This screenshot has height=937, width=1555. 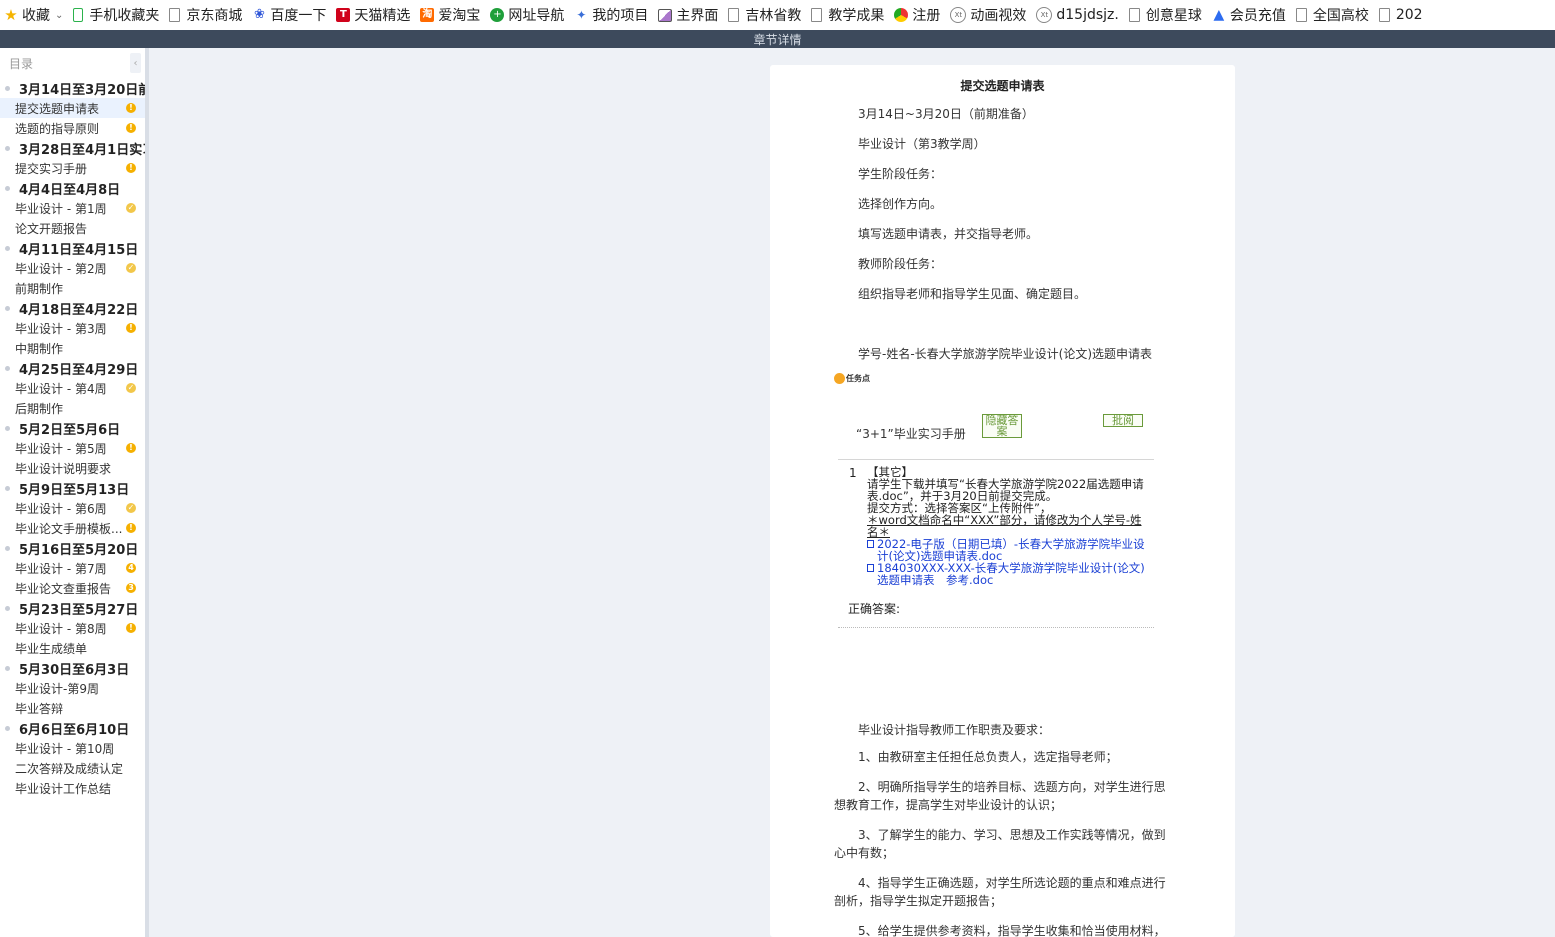 I want to click on bookmark-item: T 天猫精选, so click(x=374, y=15).